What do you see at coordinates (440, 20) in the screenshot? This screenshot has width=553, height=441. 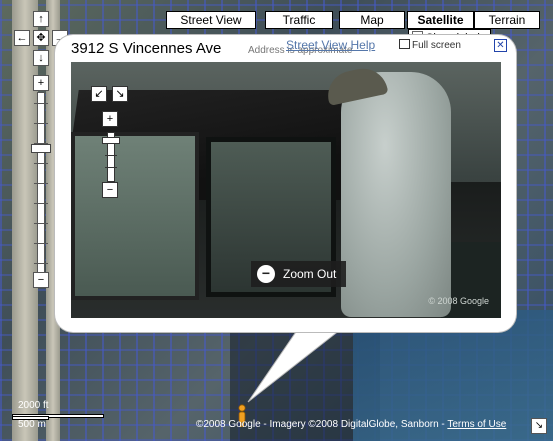 I see `satellite-button: Satellite` at bounding box center [440, 20].